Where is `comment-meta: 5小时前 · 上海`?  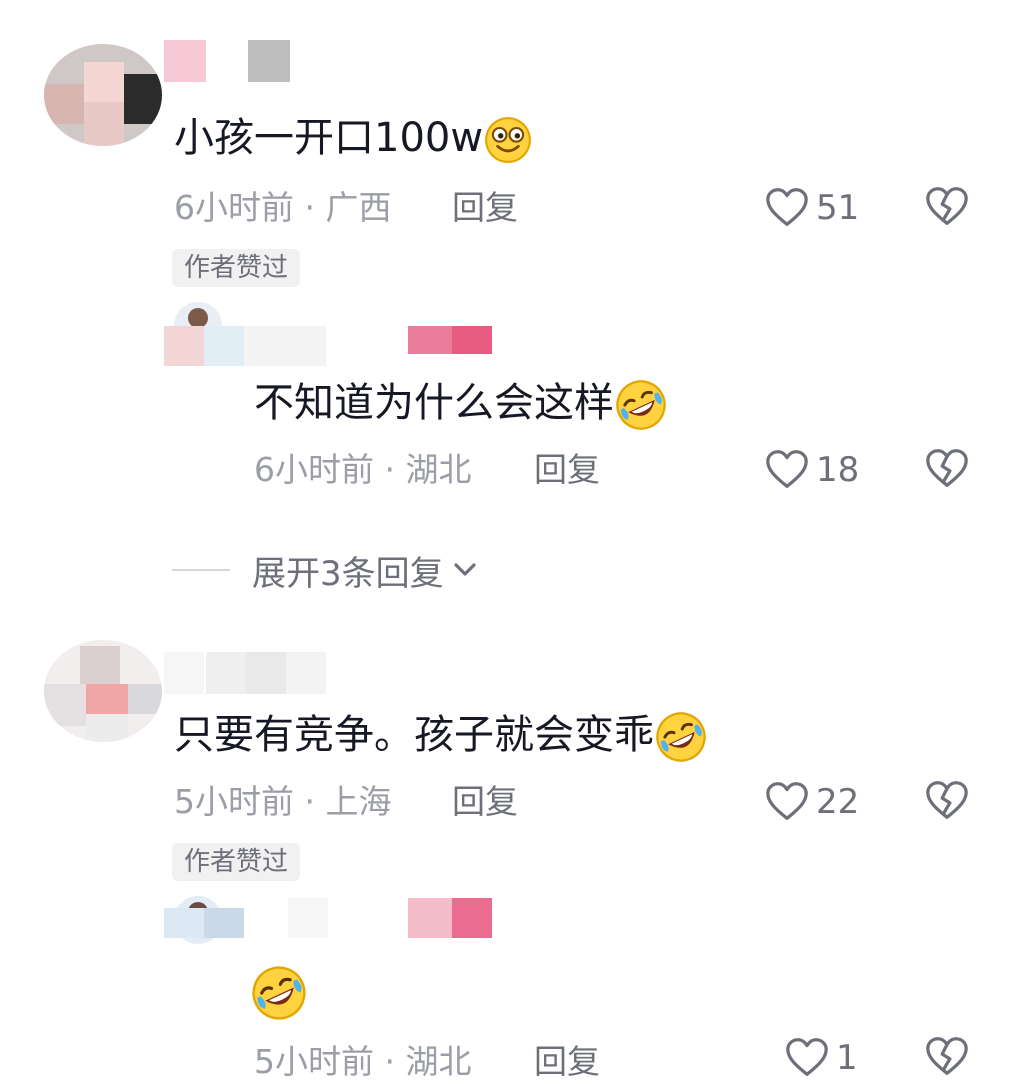
comment-meta: 5小时前 · 上海 is located at coordinates (283, 801).